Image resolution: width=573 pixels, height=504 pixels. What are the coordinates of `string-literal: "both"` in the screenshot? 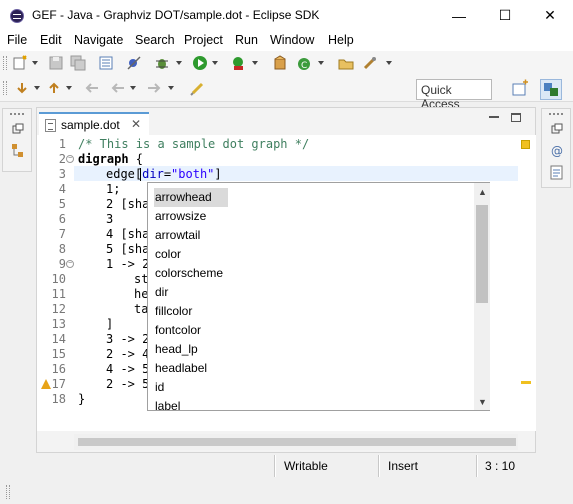 It's located at (193, 174).